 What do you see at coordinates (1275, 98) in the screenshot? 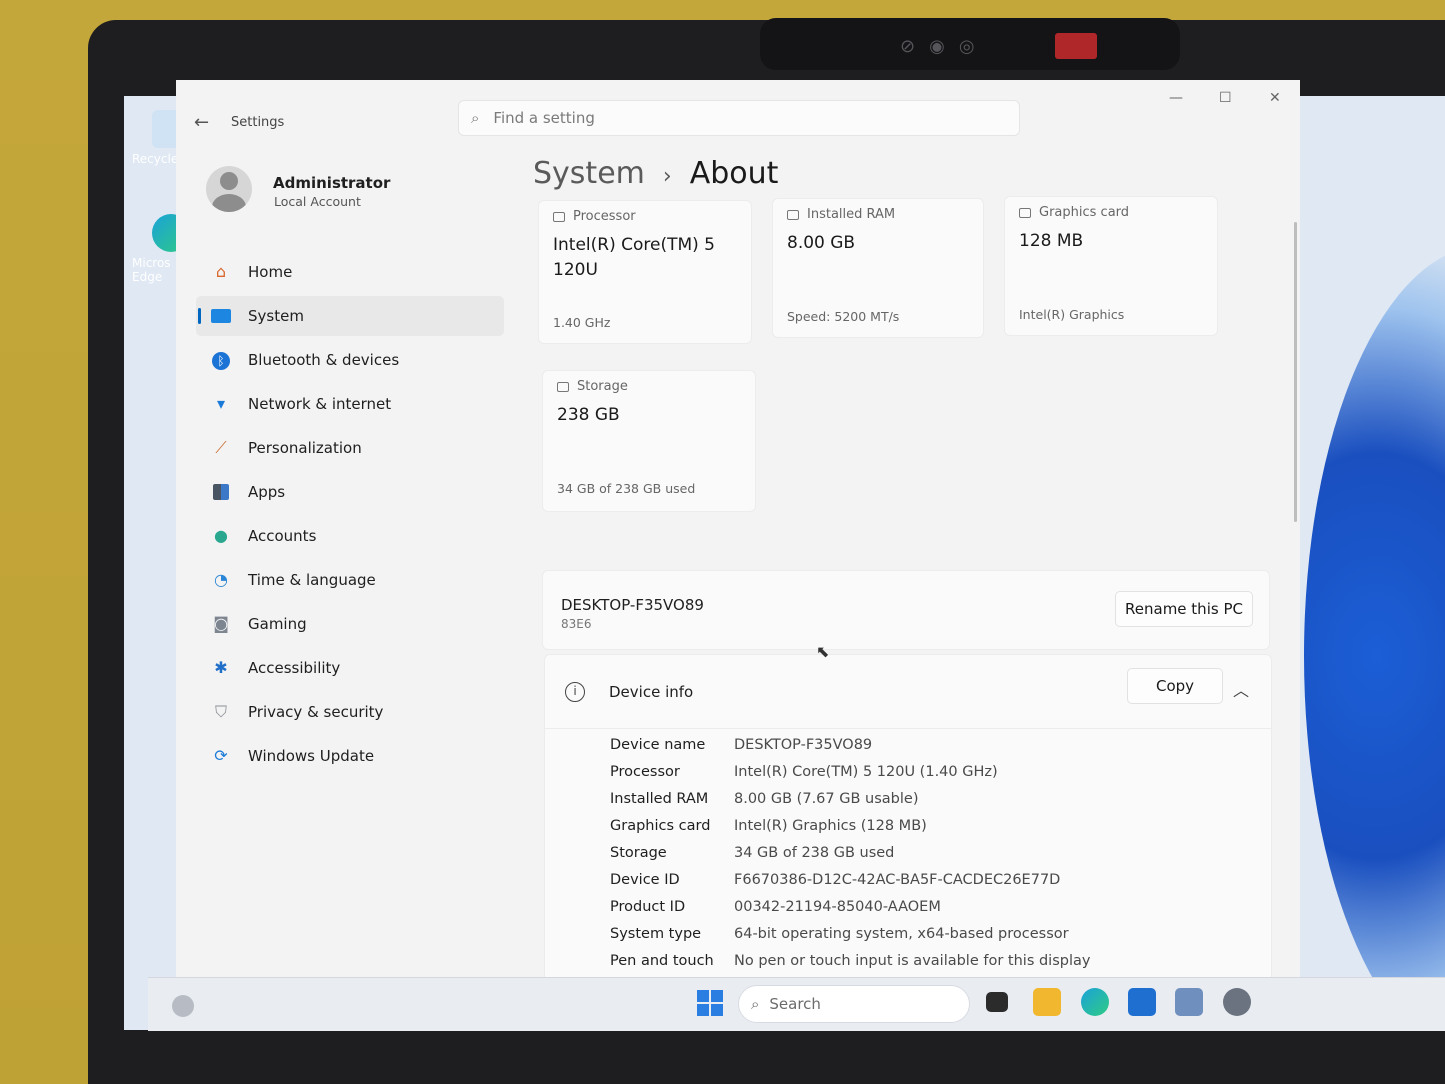
I see `close-button: ✕` at bounding box center [1275, 98].